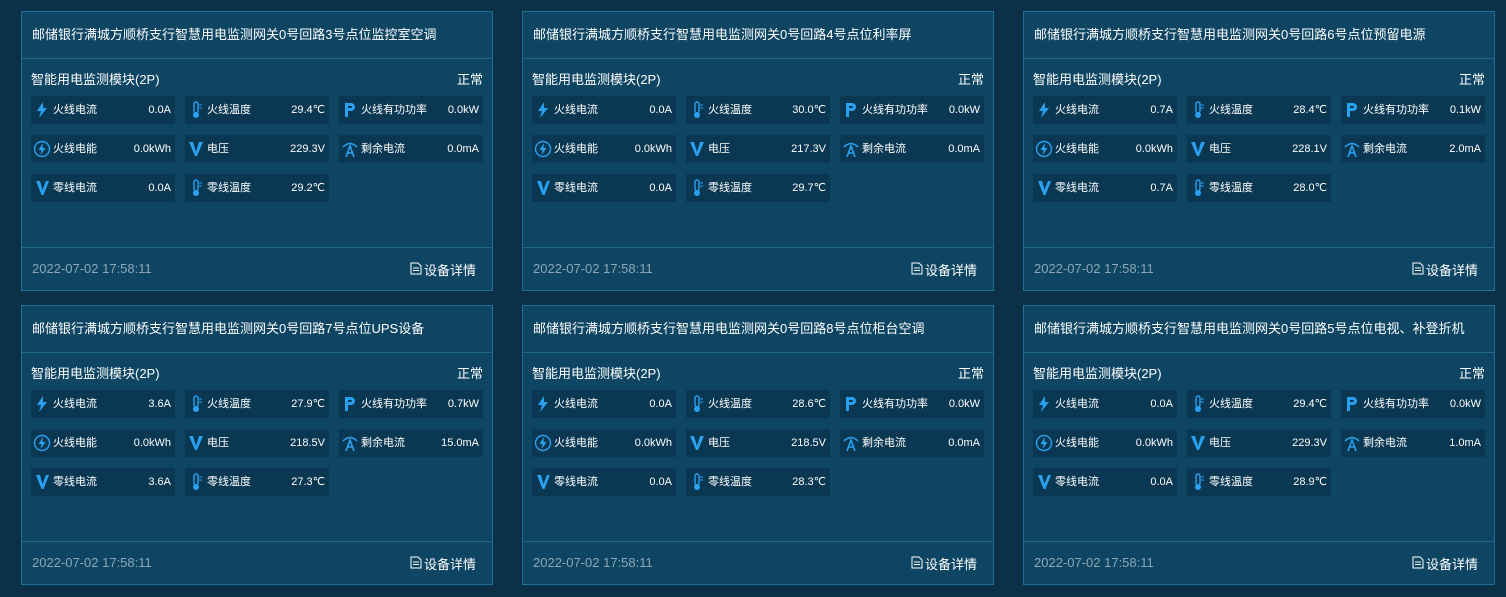  I want to click on voltage-icon, so click(697, 149).